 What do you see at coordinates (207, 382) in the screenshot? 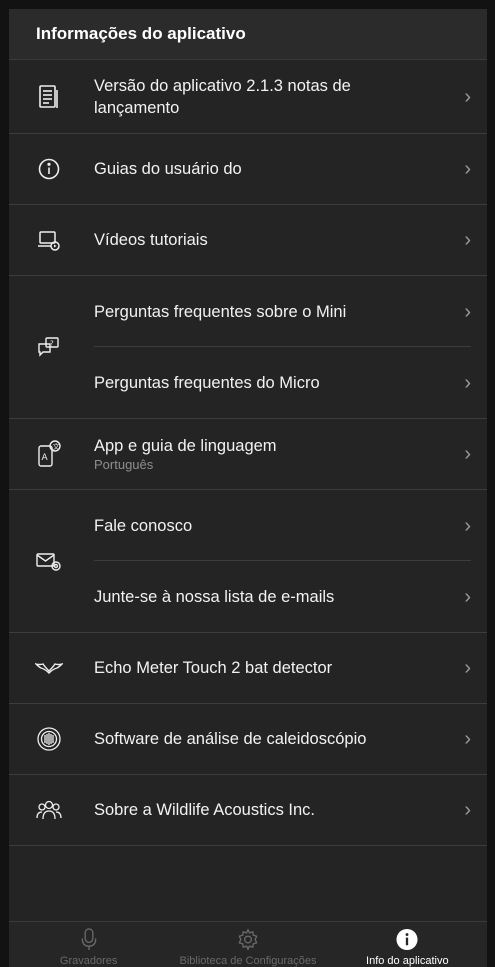
I see `faq-micro-label: Perguntas frequentes do Micro` at bounding box center [207, 382].